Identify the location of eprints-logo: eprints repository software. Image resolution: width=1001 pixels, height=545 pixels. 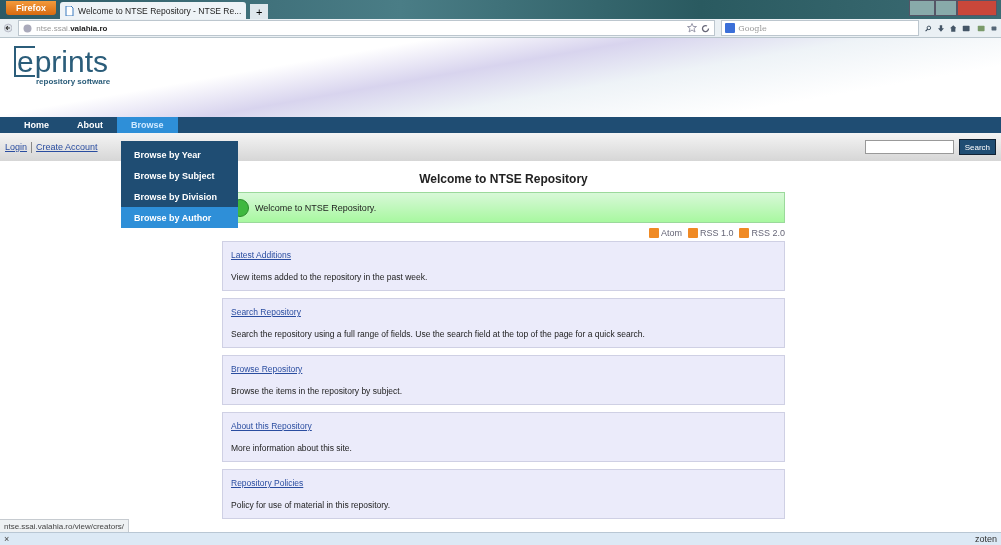
(62, 66).